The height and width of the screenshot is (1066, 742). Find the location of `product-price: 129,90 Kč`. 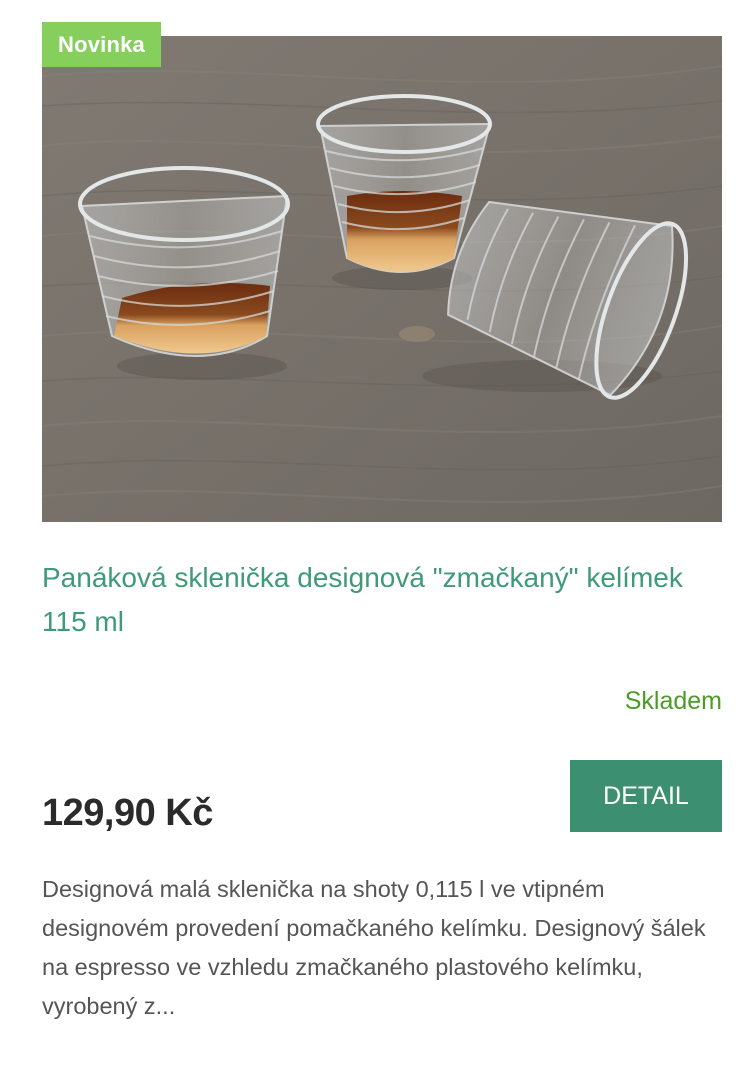

product-price: 129,90 Kč is located at coordinates (127, 813).